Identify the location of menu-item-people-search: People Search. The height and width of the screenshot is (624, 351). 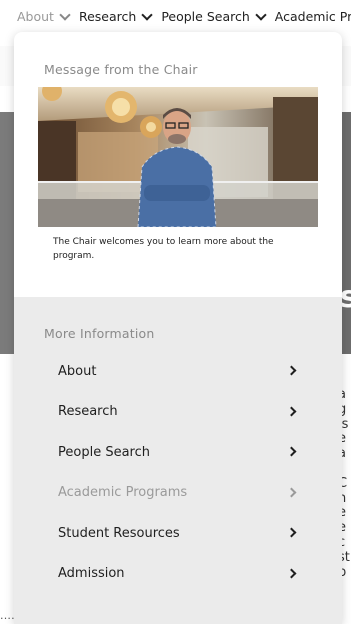
(178, 452).